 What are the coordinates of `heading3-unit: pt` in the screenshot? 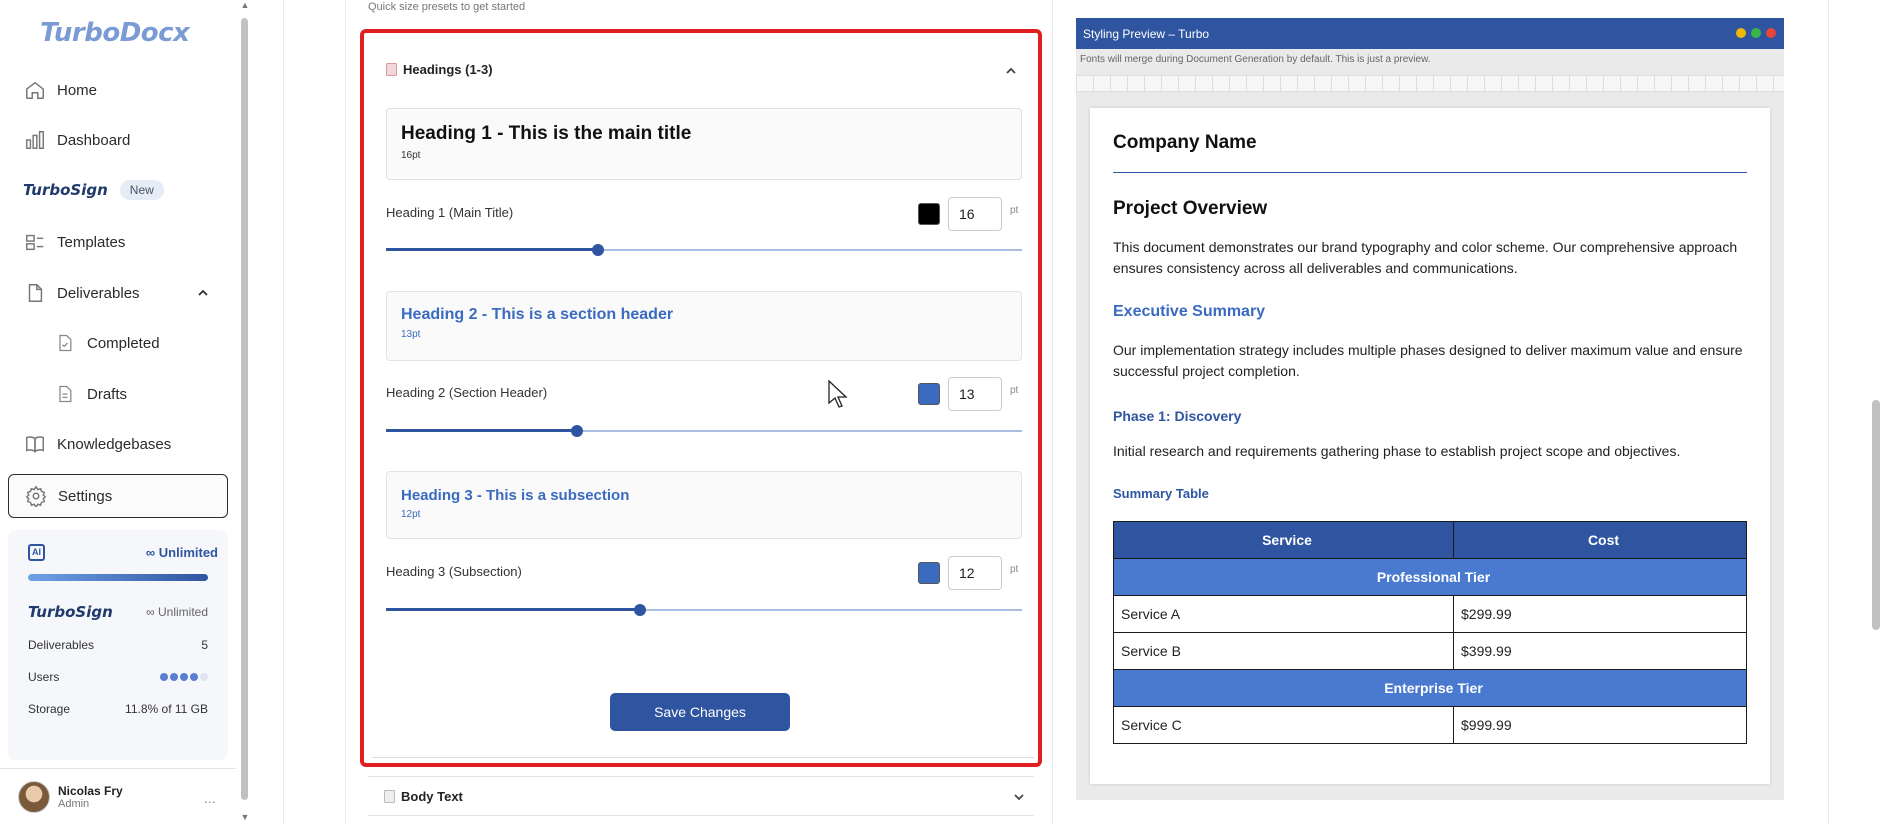 It's located at (1014, 569).